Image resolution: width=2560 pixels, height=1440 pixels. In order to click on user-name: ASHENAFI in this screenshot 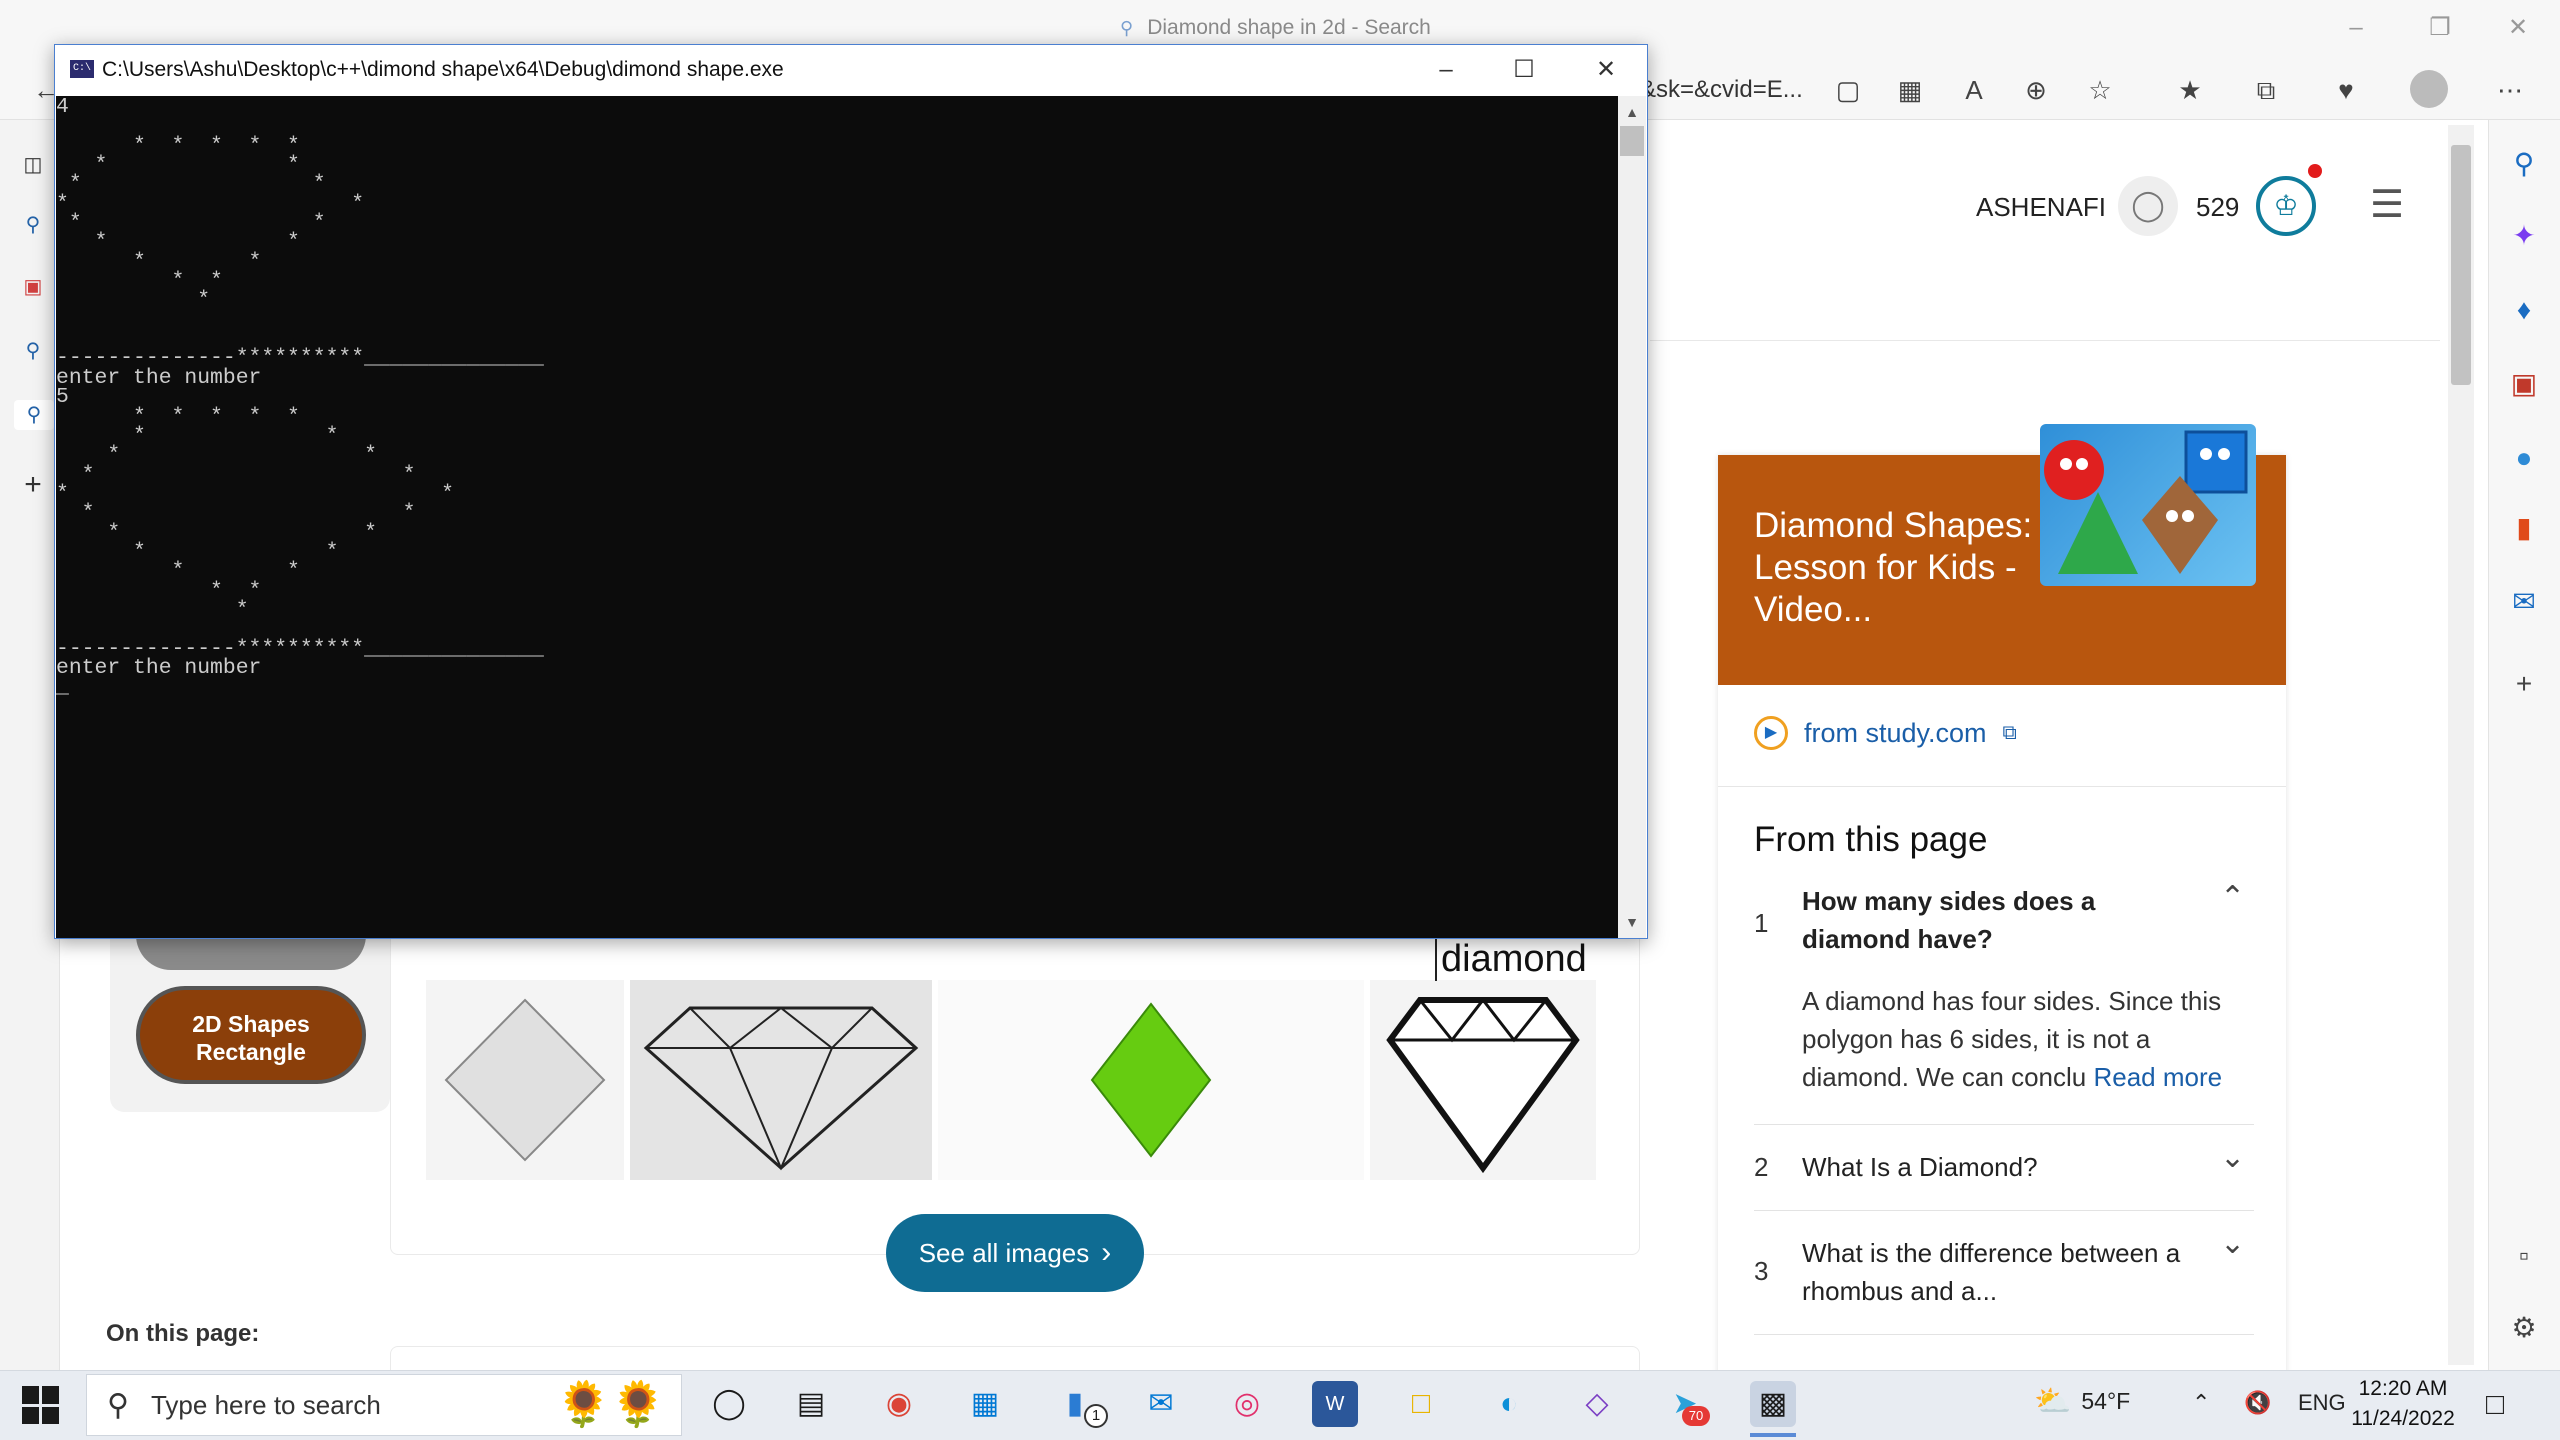, I will do `click(2041, 207)`.